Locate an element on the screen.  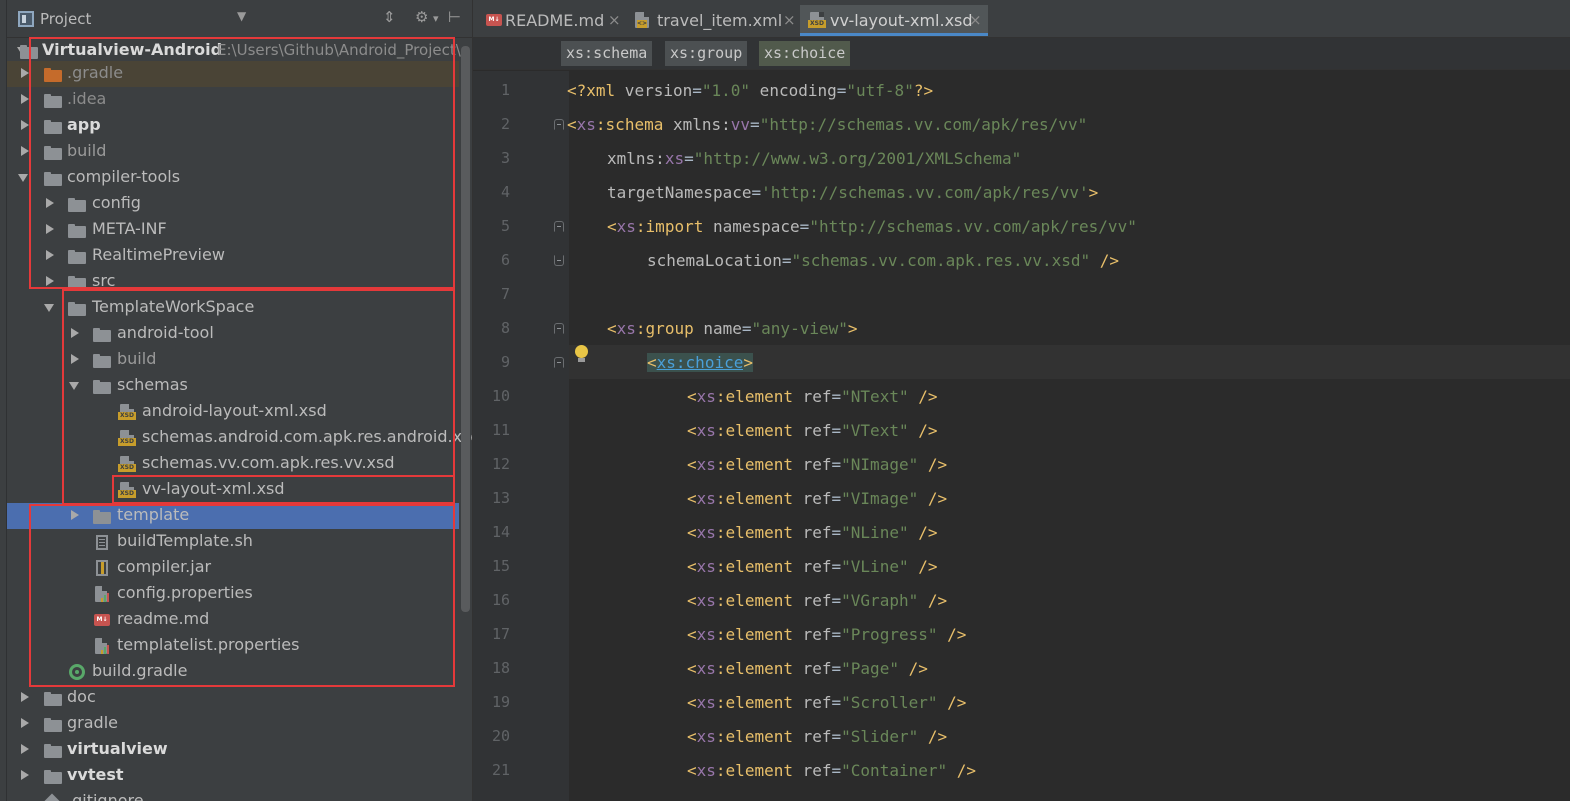
code-line-10: <xs:element ref="NText" /> is located at coordinates (812, 397).